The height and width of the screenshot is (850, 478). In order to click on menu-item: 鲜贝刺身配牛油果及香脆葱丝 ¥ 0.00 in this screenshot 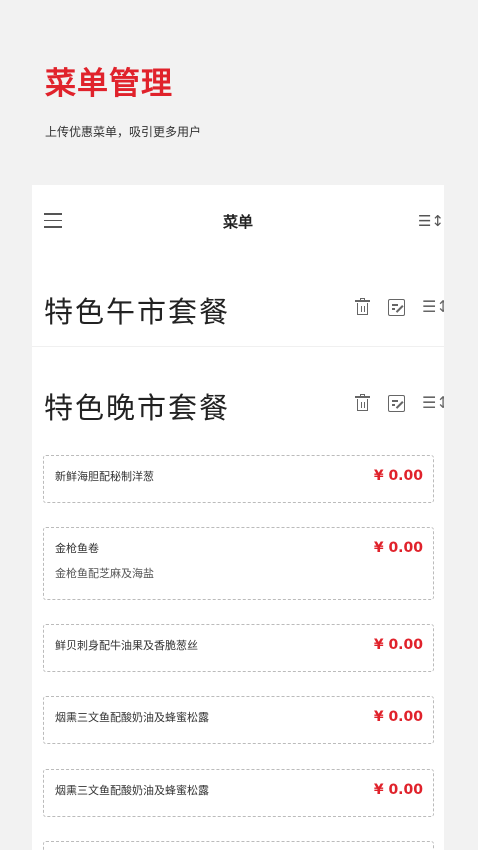, I will do `click(238, 648)`.